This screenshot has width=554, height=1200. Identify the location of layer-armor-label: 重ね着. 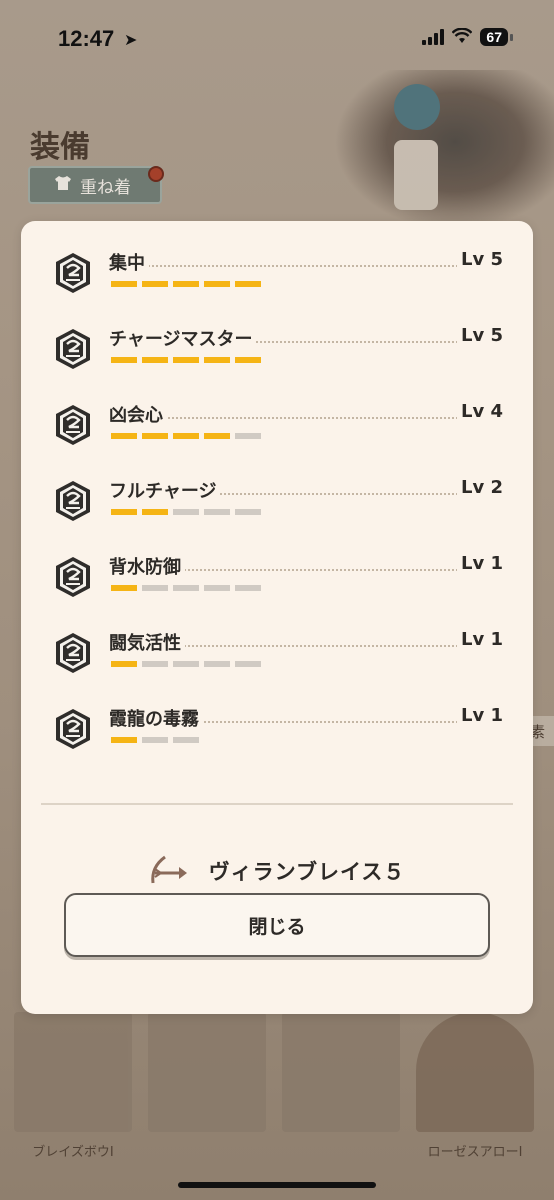
(105, 187).